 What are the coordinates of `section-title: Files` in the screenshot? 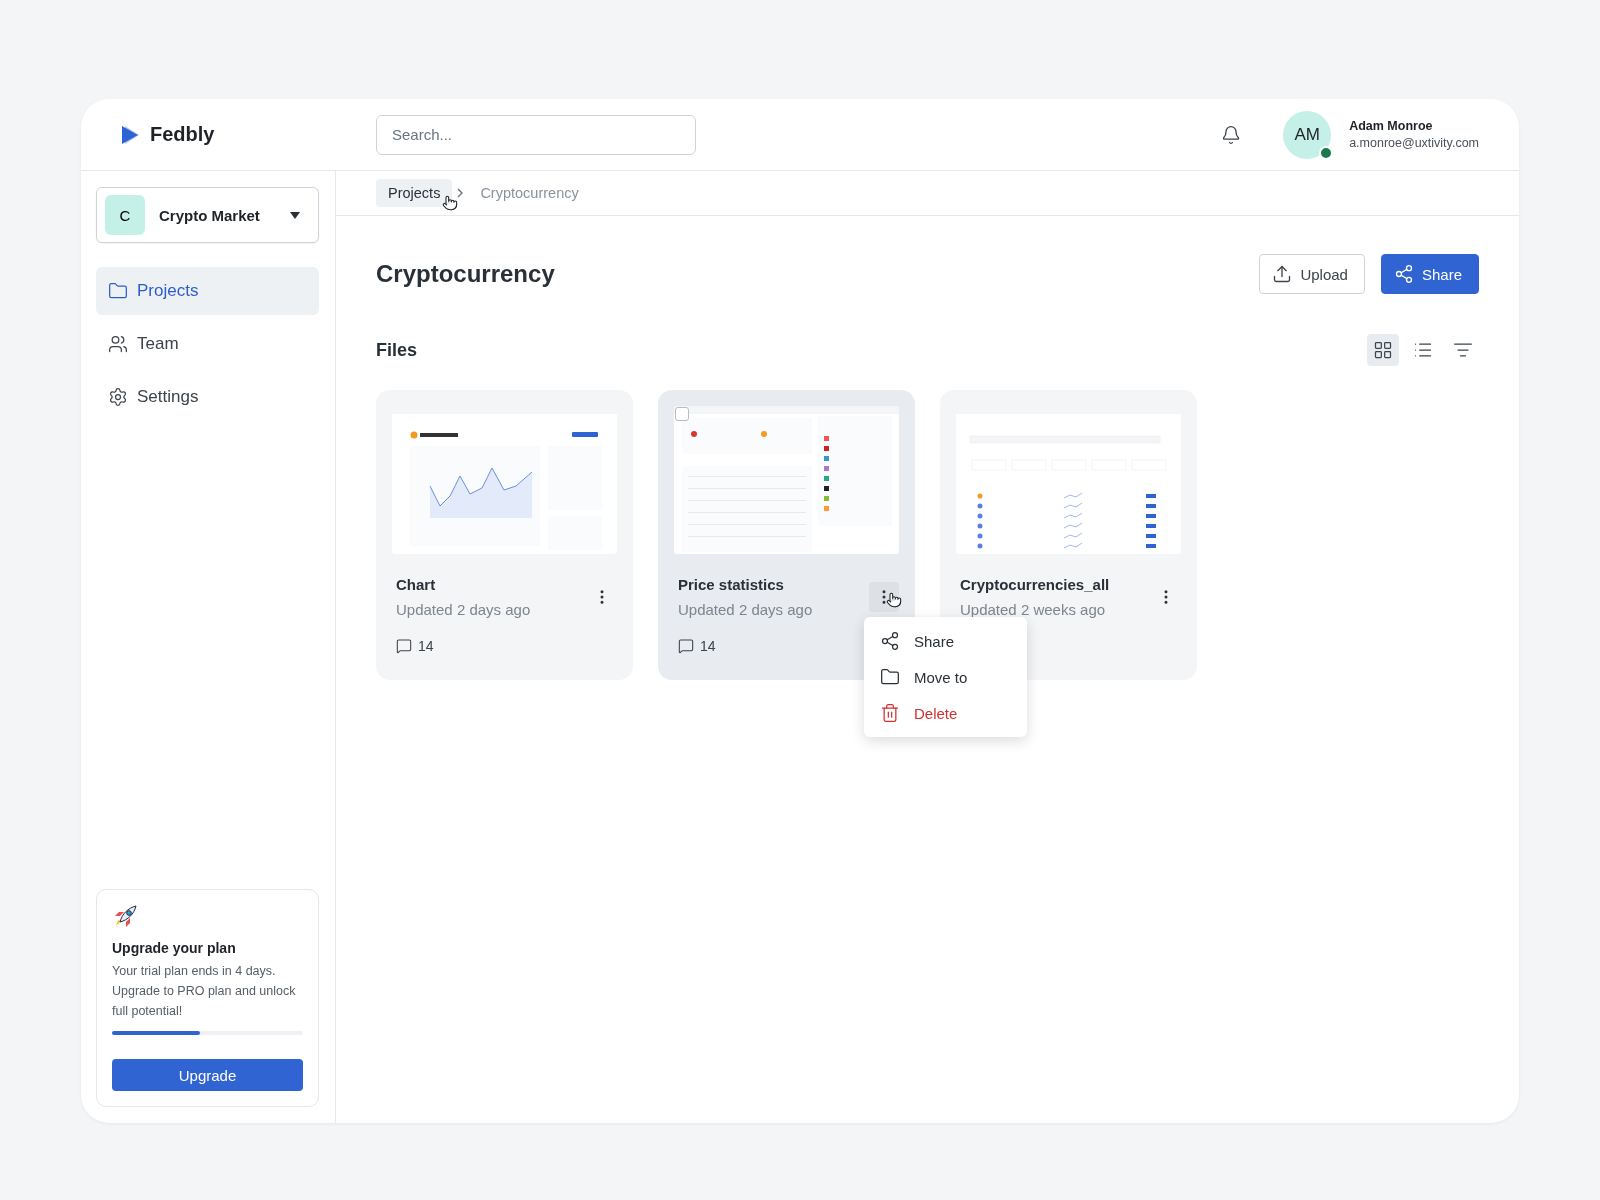 It's located at (397, 350).